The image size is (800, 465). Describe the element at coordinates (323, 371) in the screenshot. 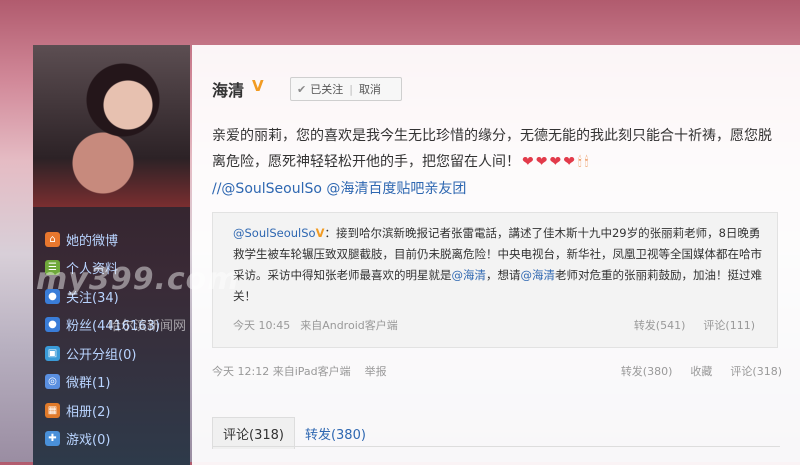

I see `post-source: iPad客户端` at that location.